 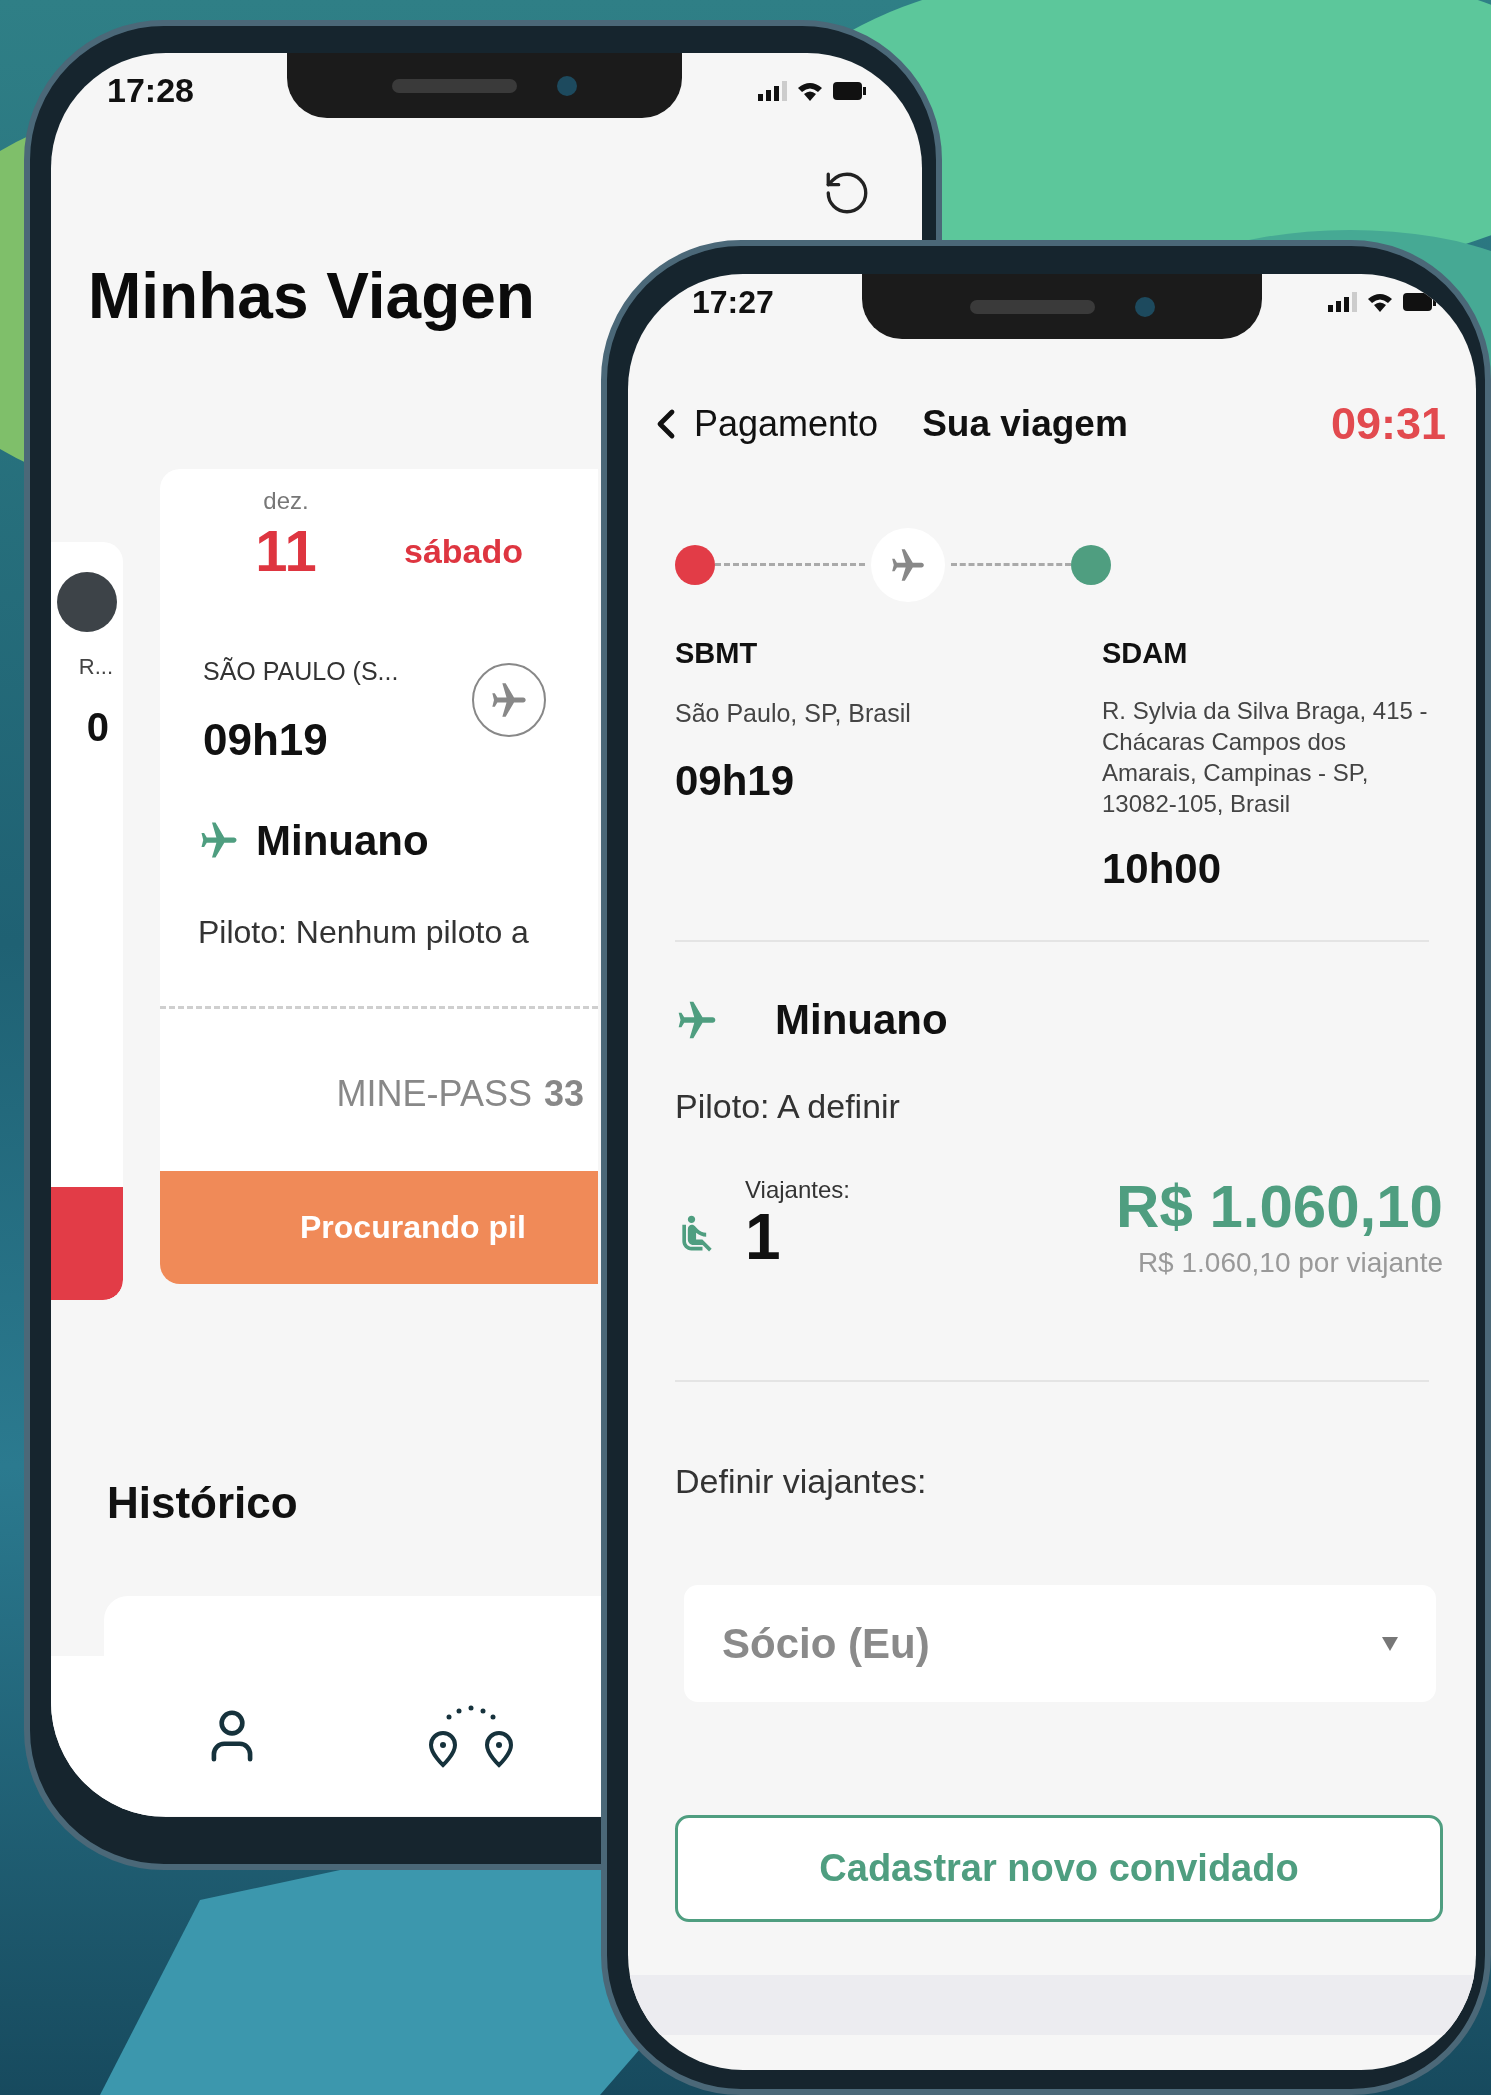 I want to click on total-price: R$ 1.060,10, so click(x=1279, y=1207).